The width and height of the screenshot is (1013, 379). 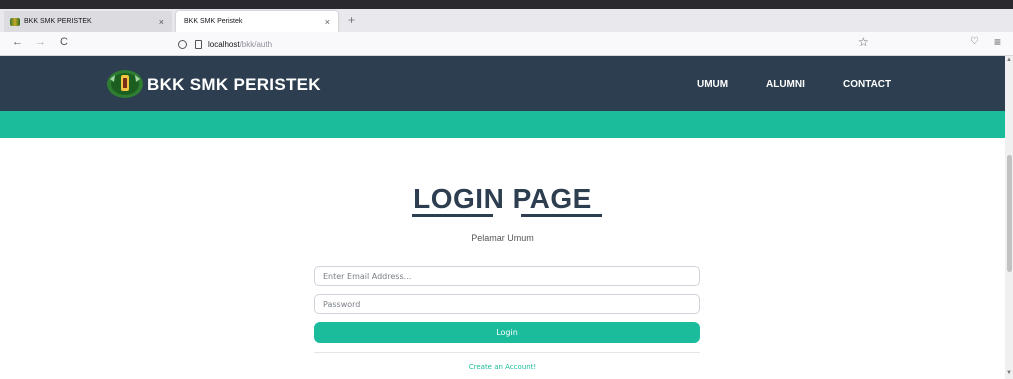 I want to click on browser-toolbar: ← → C localhost /bkk/auth ☆ ♡ ≡, so click(x=506, y=44).